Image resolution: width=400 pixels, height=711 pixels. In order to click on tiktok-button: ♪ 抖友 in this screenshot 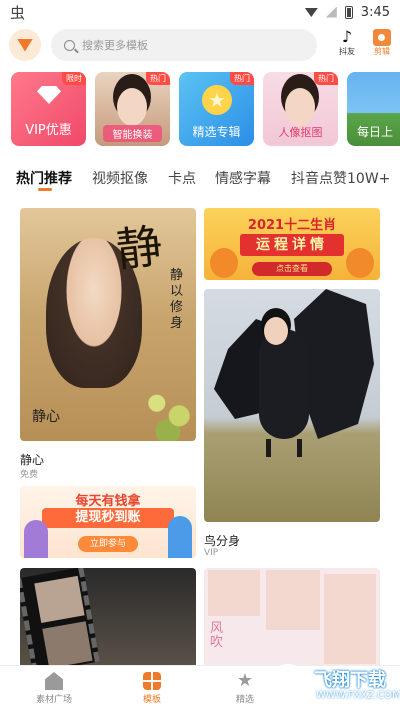, I will do `click(347, 42)`.